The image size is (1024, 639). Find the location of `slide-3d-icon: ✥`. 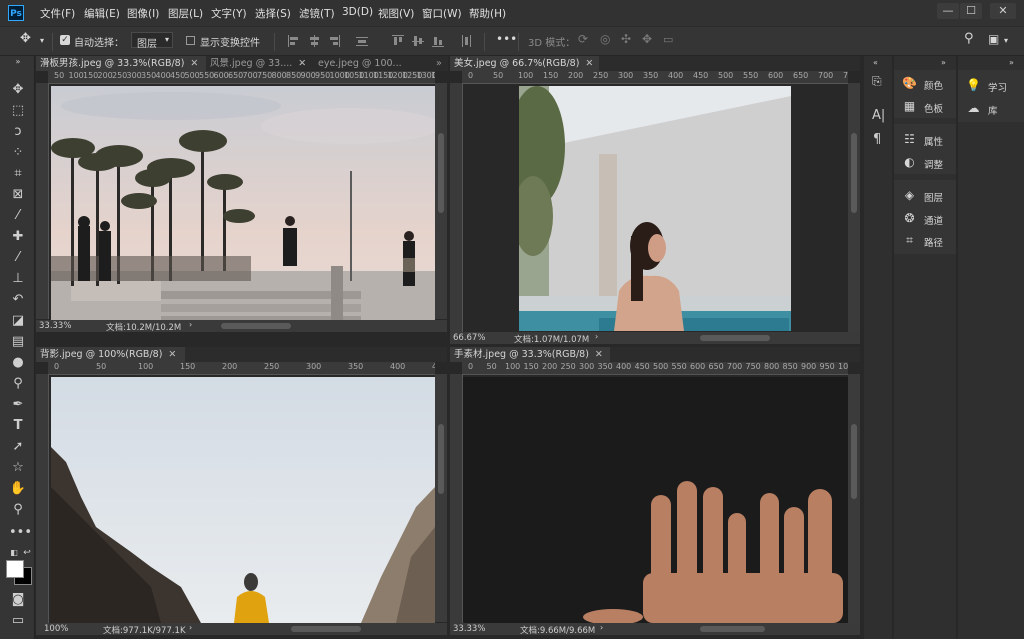

slide-3d-icon: ✥ is located at coordinates (647, 39).